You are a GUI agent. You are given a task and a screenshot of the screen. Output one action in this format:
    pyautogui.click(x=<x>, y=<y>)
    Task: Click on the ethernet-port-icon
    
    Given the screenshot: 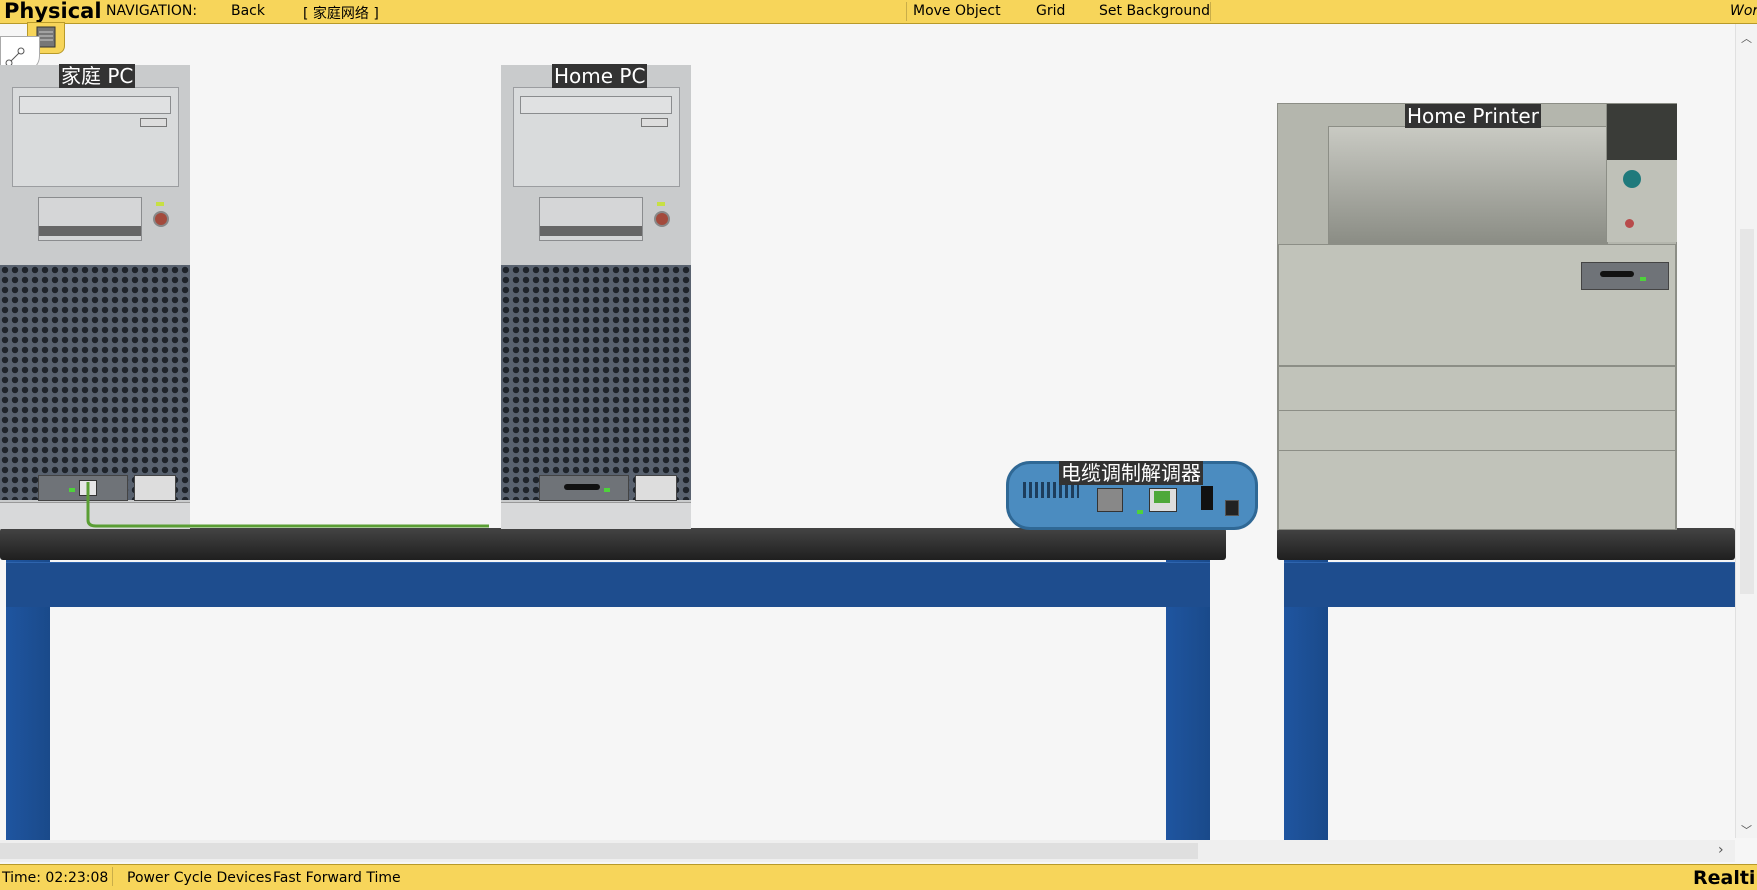 What is the action you would take?
    pyautogui.click(x=1163, y=500)
    